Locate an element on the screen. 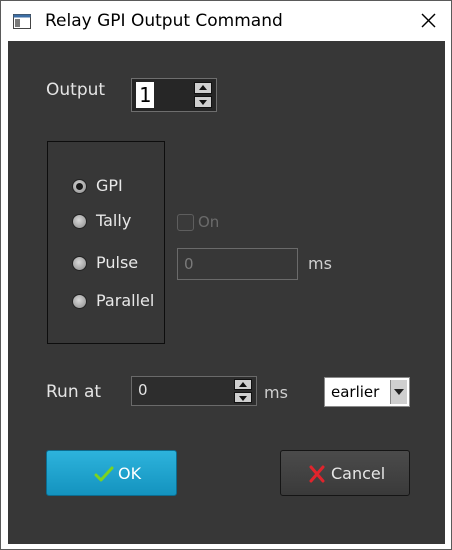 The height and width of the screenshot is (550, 452). run-at-decrement-button is located at coordinates (243, 397).